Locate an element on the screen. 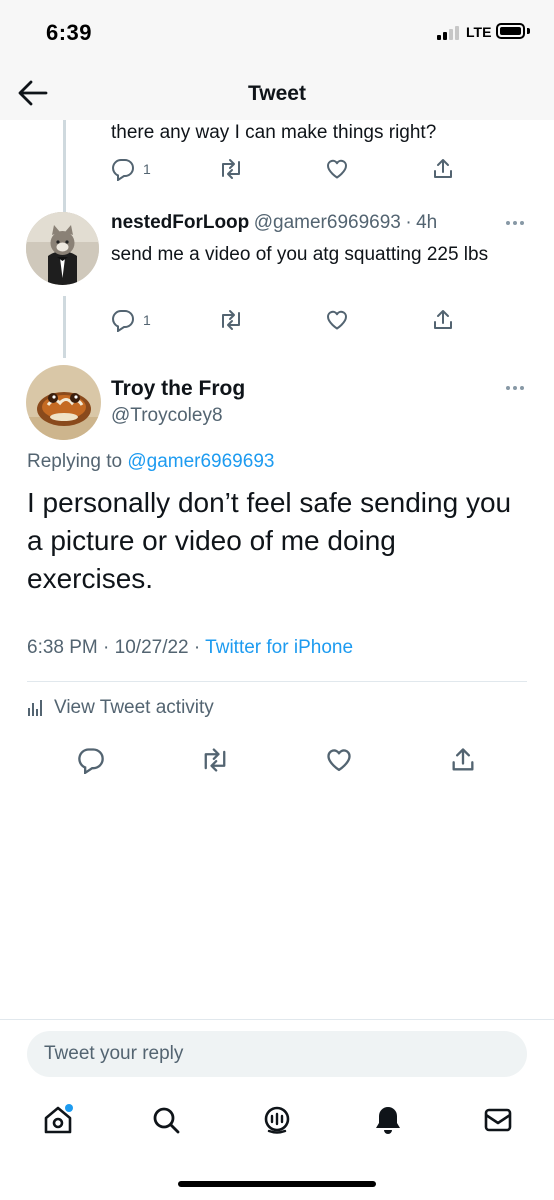 The image size is (554, 1200). tab-search is located at coordinates (166, 1120).